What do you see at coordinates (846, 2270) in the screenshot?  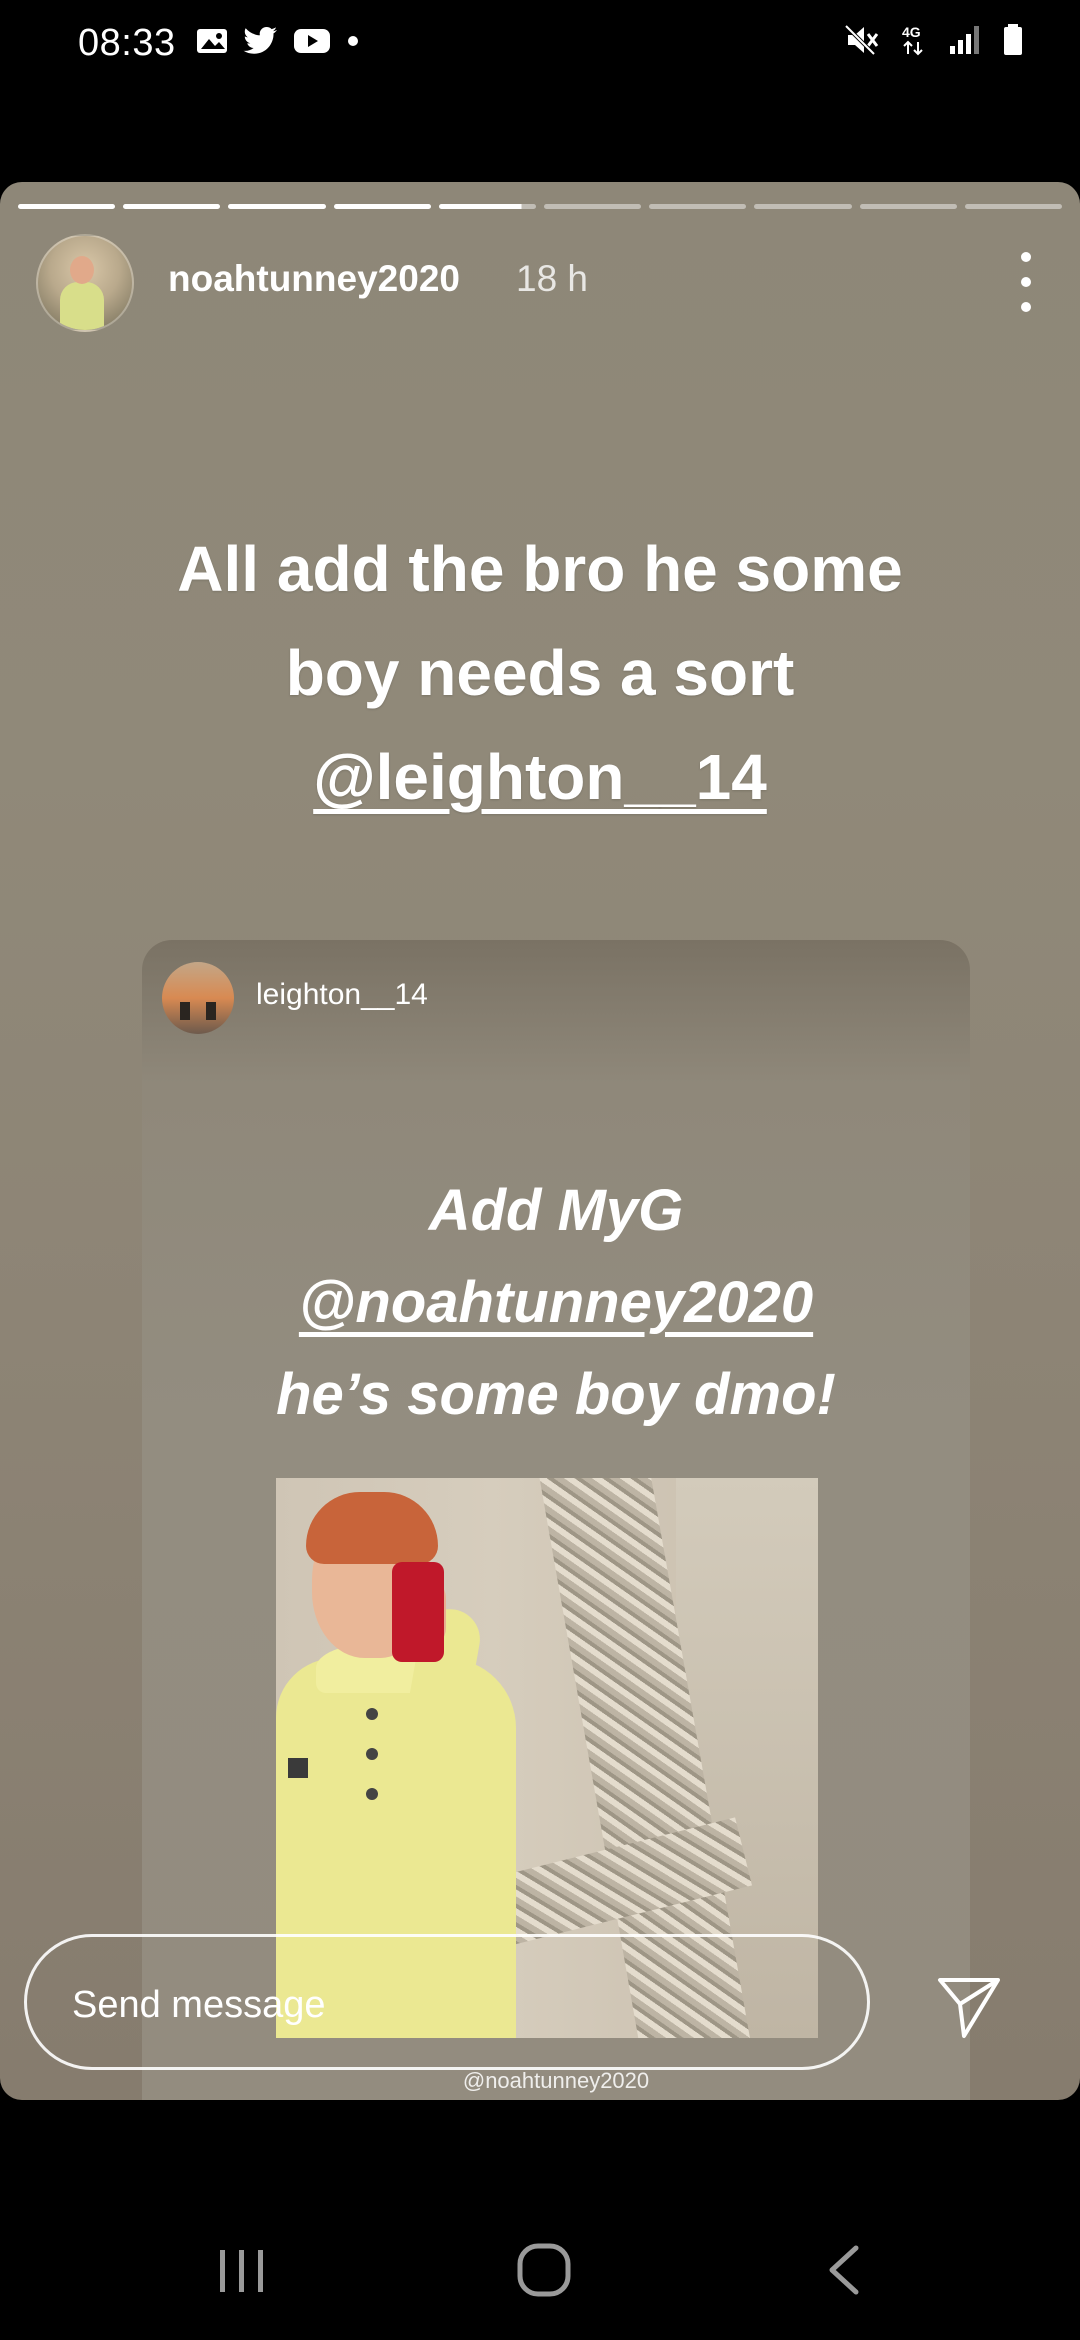 I see `back-icon` at bounding box center [846, 2270].